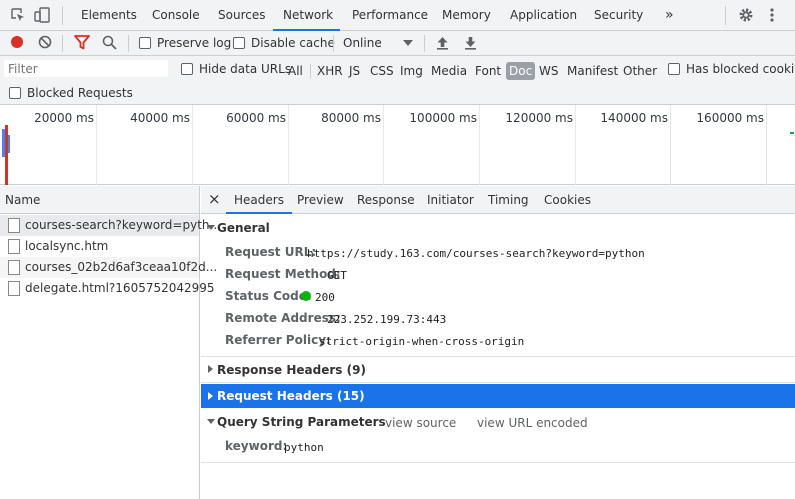 This screenshot has height=499, width=795. What do you see at coordinates (470, 42) in the screenshot?
I see `export-har-icon` at bounding box center [470, 42].